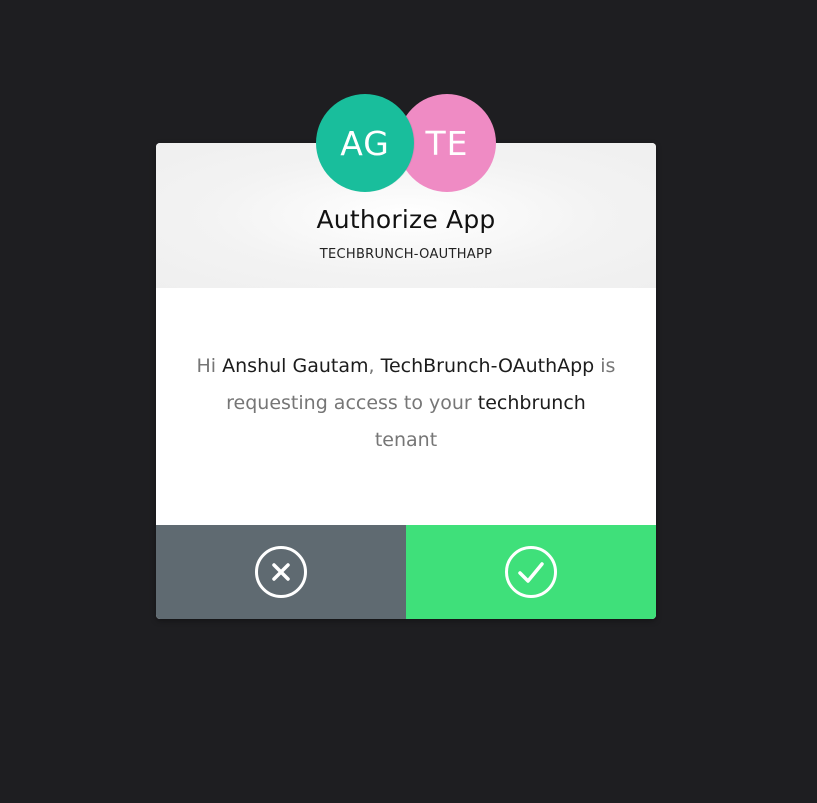  Describe the element at coordinates (406, 219) in the screenshot. I see `dialog-title: Authorize App` at that location.